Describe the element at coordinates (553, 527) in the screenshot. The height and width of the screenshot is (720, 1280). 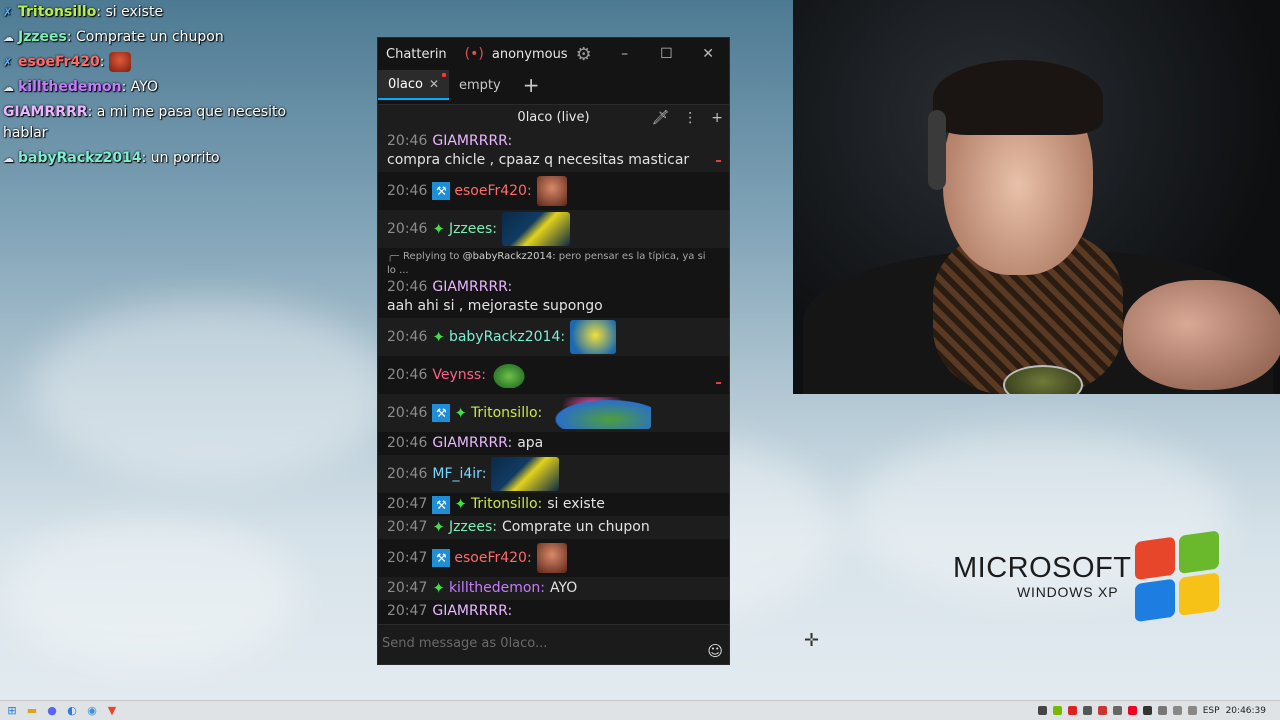
I see `chat-message: 20:47 ✦ Jzzees: Comprate un chupon` at that location.